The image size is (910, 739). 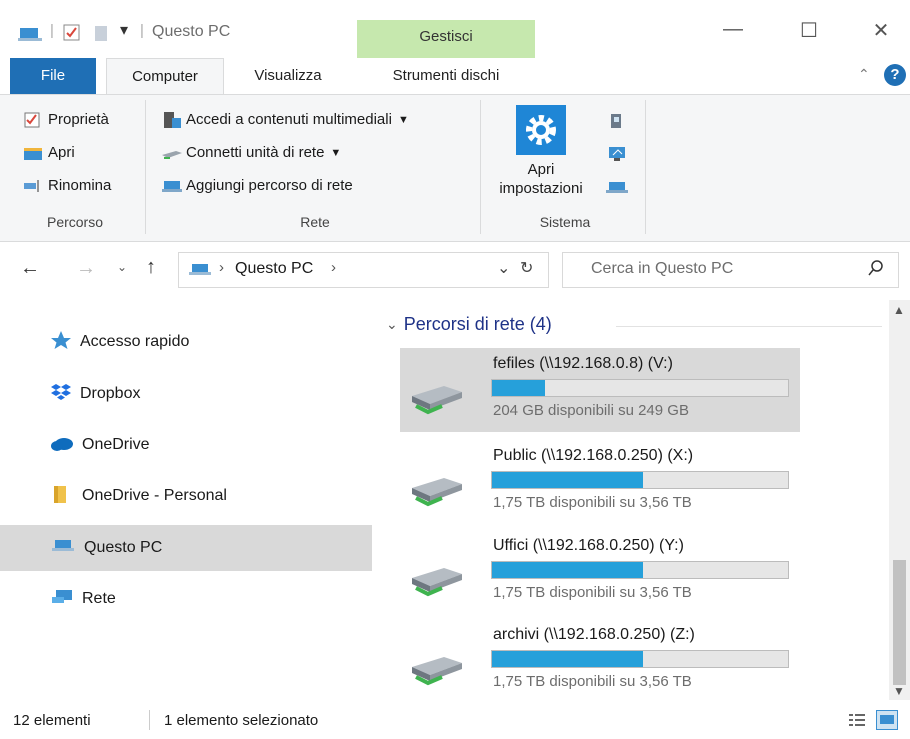 What do you see at coordinates (52, 720) in the screenshot?
I see `status-item-count: 12 elementi` at bounding box center [52, 720].